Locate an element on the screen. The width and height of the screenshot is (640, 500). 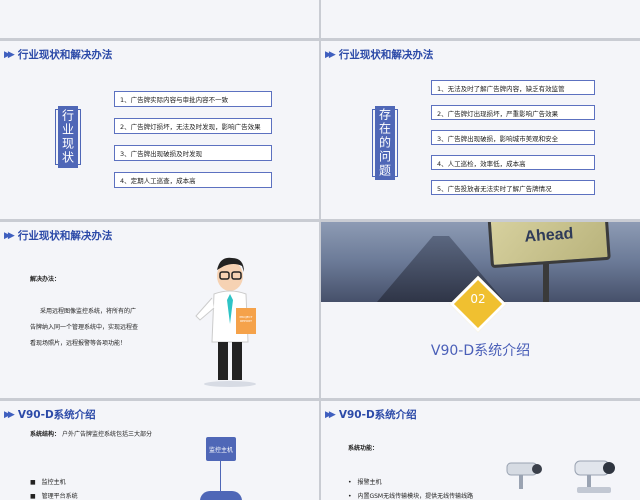
list-item: 1、无法及时了解广告牌内容，缺乏有效监管 is located at coordinates (513, 87).